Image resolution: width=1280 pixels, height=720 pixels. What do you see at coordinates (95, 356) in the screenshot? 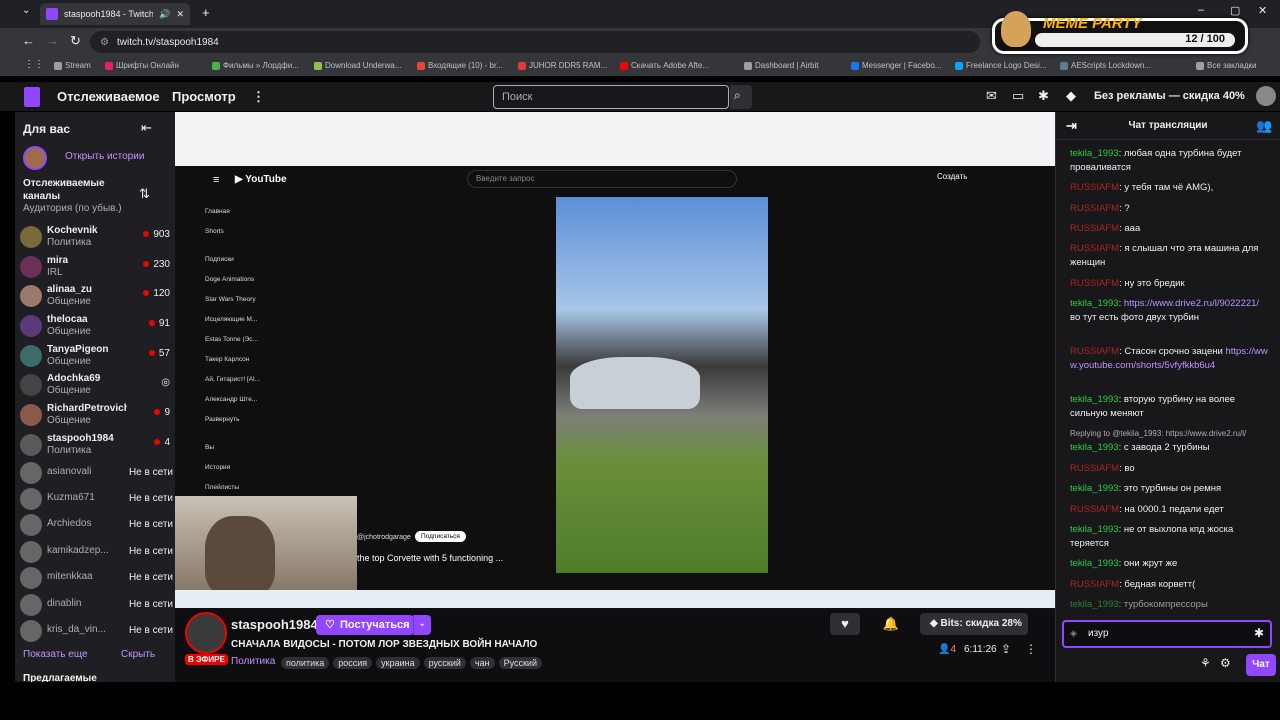
I see `sidebar-channel-tanyapigeon: TanyaPigeon Общение 57` at bounding box center [95, 356].